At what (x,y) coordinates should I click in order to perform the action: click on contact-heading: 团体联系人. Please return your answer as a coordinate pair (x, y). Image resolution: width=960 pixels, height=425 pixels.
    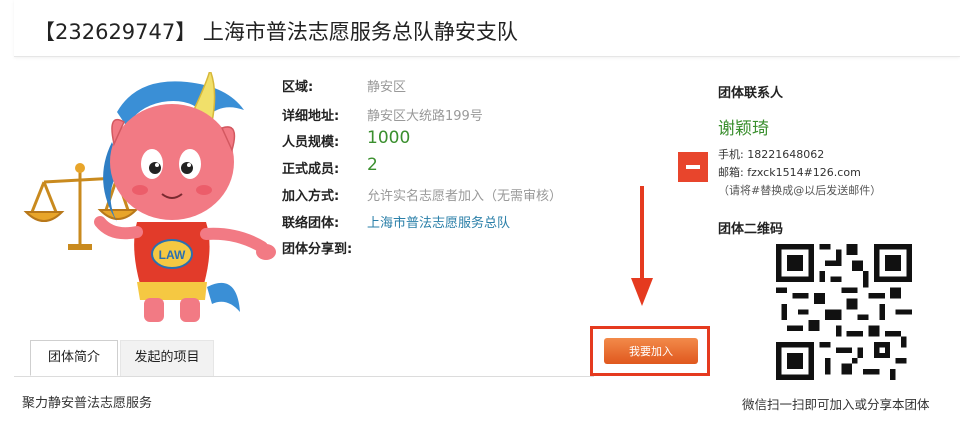
    Looking at the image, I should click on (751, 93).